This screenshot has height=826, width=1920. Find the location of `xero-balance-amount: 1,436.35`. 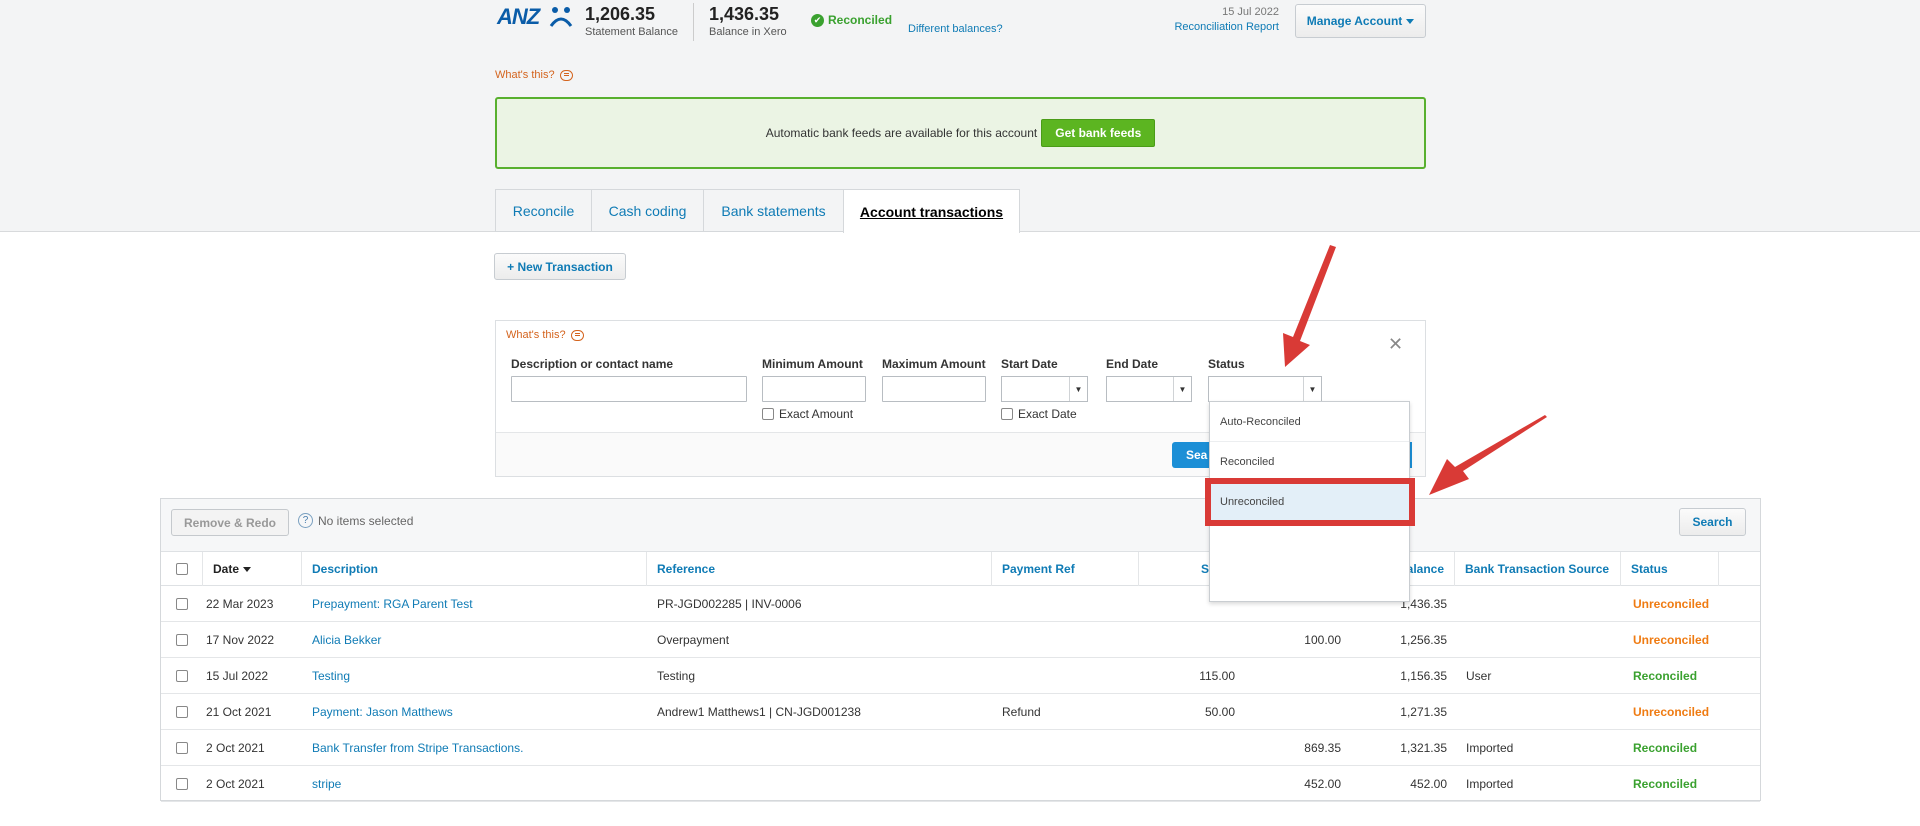

xero-balance-amount: 1,436.35 is located at coordinates (744, 14).